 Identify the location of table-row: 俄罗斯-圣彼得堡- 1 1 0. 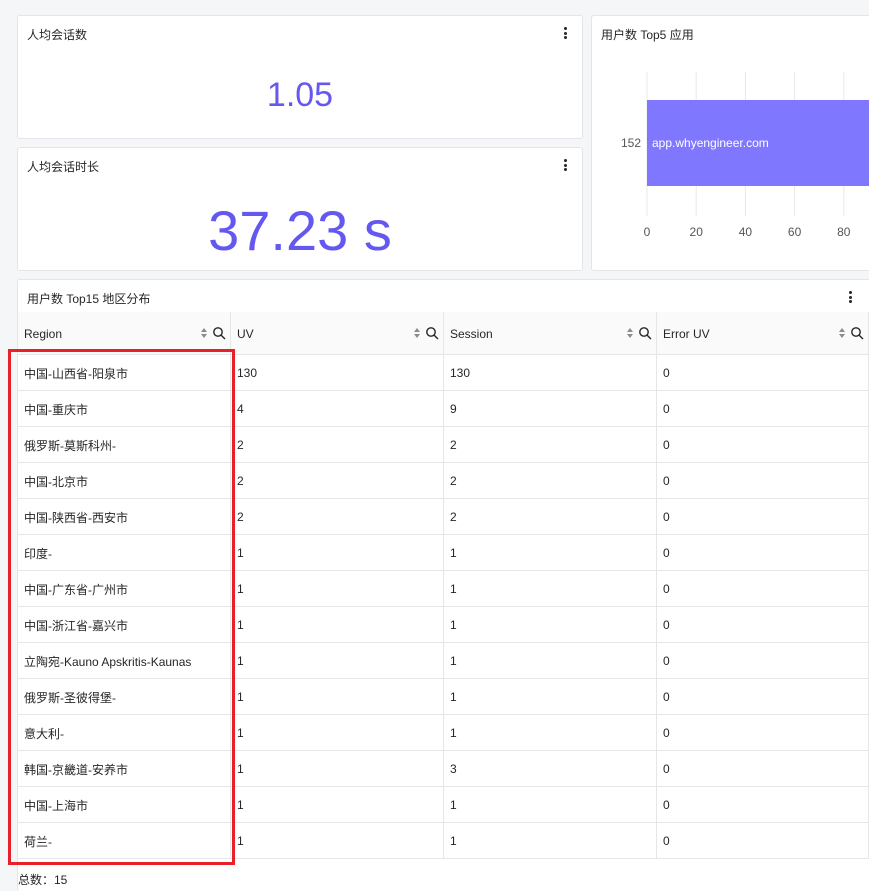
(443, 697).